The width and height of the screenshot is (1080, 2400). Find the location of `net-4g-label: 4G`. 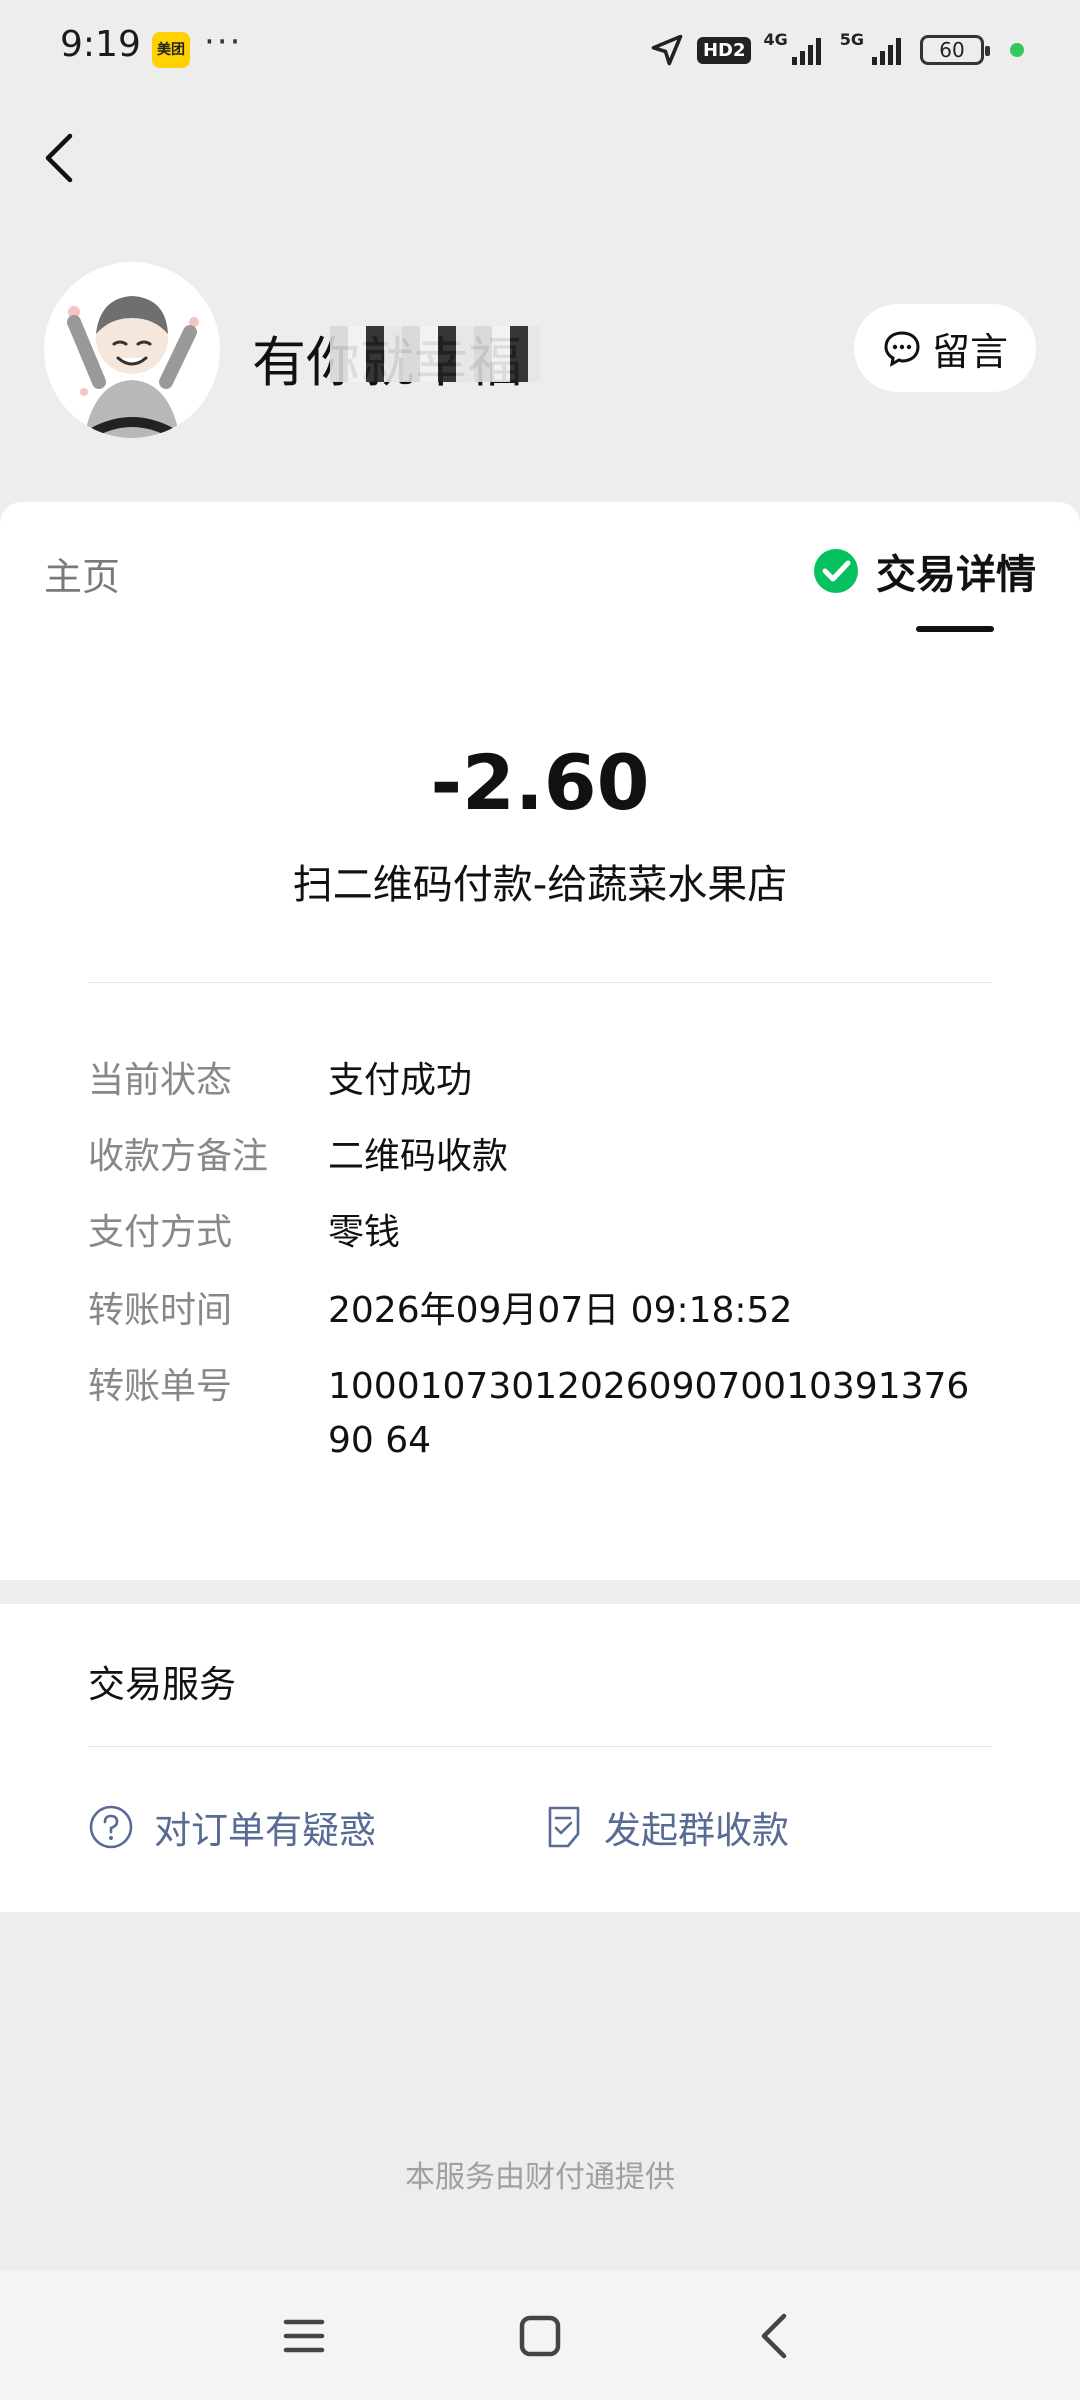

net-4g-label: 4G is located at coordinates (775, 39).